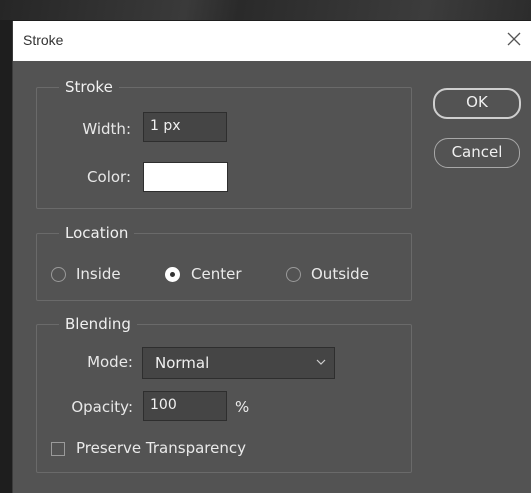 This screenshot has width=531, height=493. Describe the element at coordinates (98, 274) in the screenshot. I see `radio-inside-label: Inside` at that location.